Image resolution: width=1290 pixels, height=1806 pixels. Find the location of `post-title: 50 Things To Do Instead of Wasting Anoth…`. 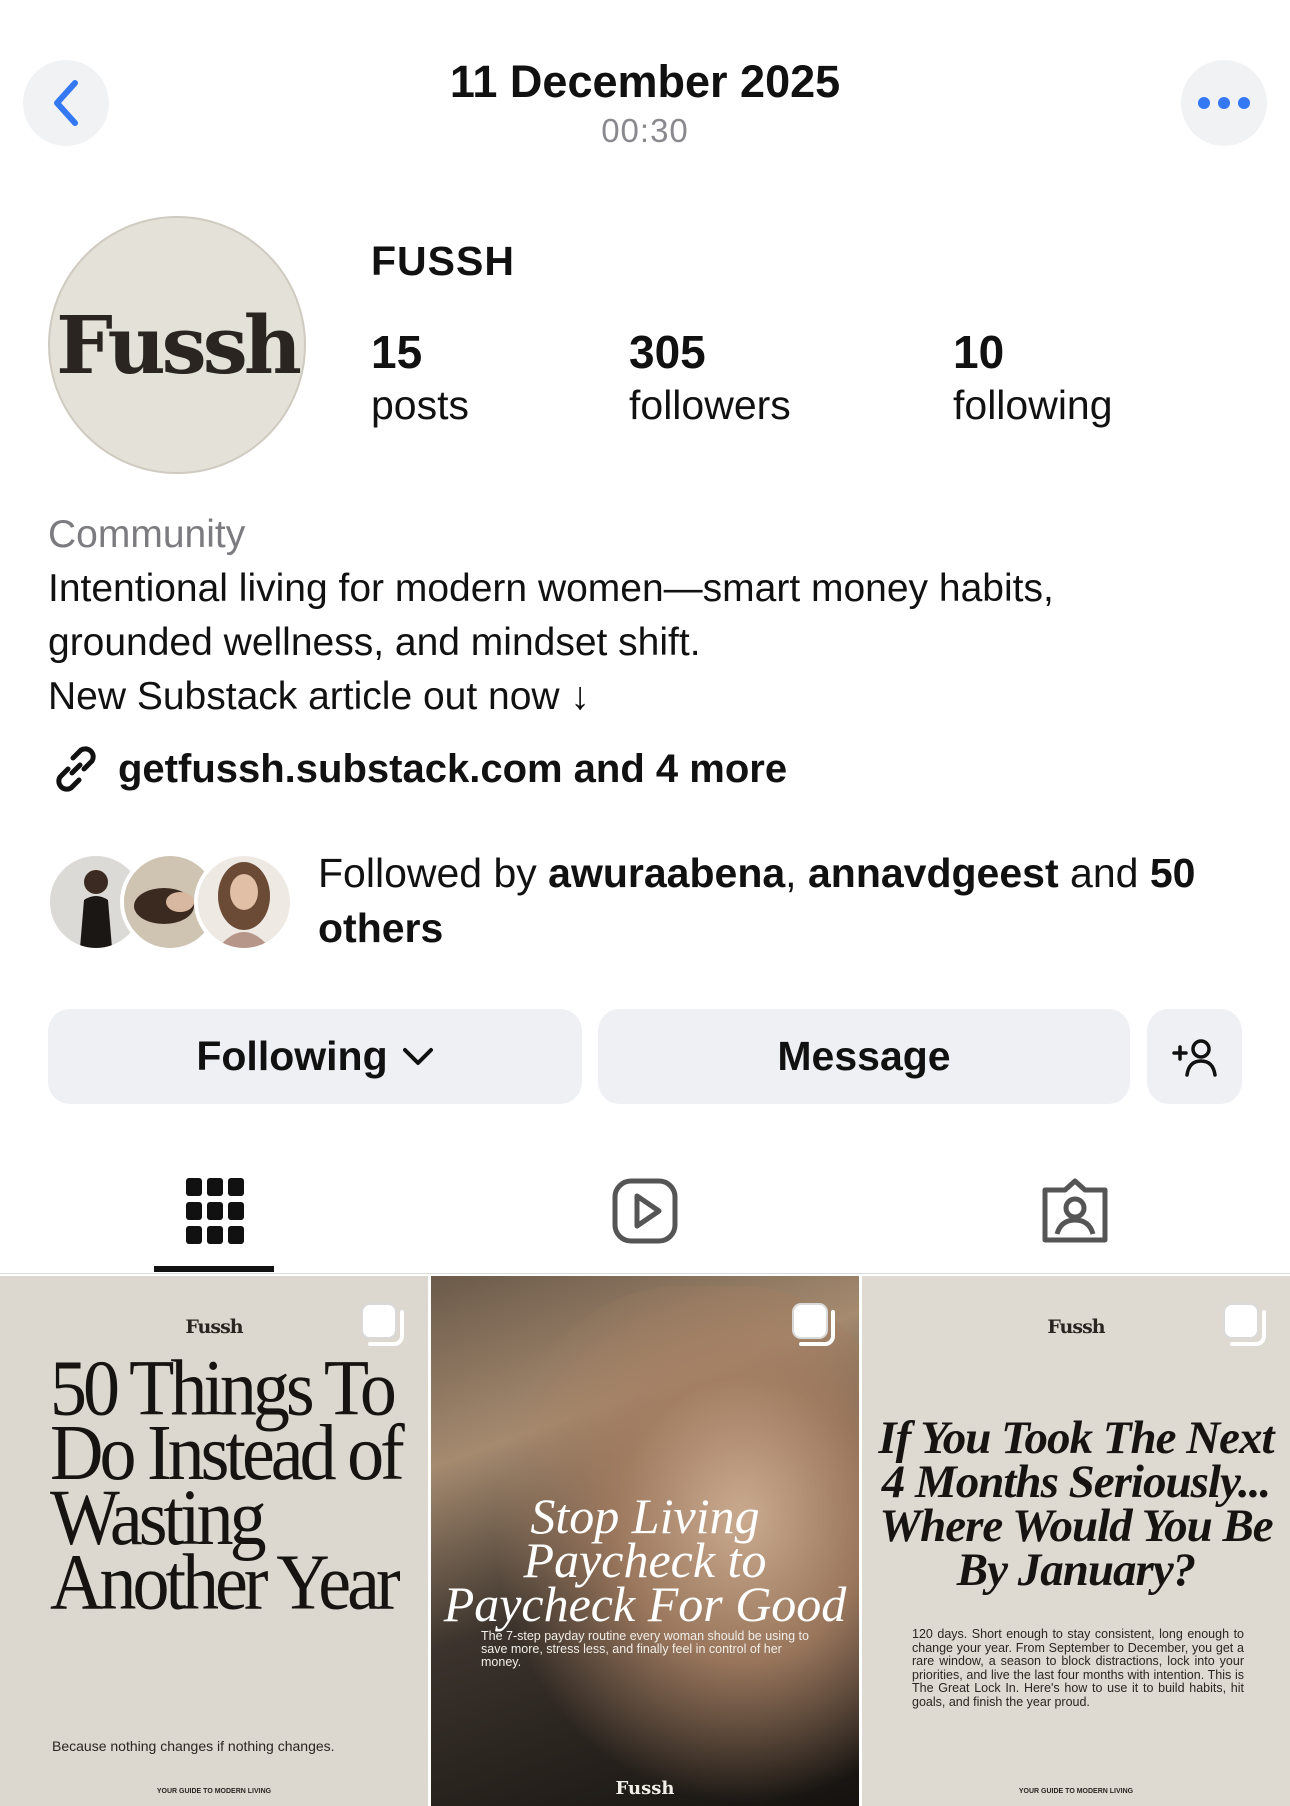

post-title: 50 Things To Do Instead of Wasting Anoth… is located at coordinates (227, 1486).